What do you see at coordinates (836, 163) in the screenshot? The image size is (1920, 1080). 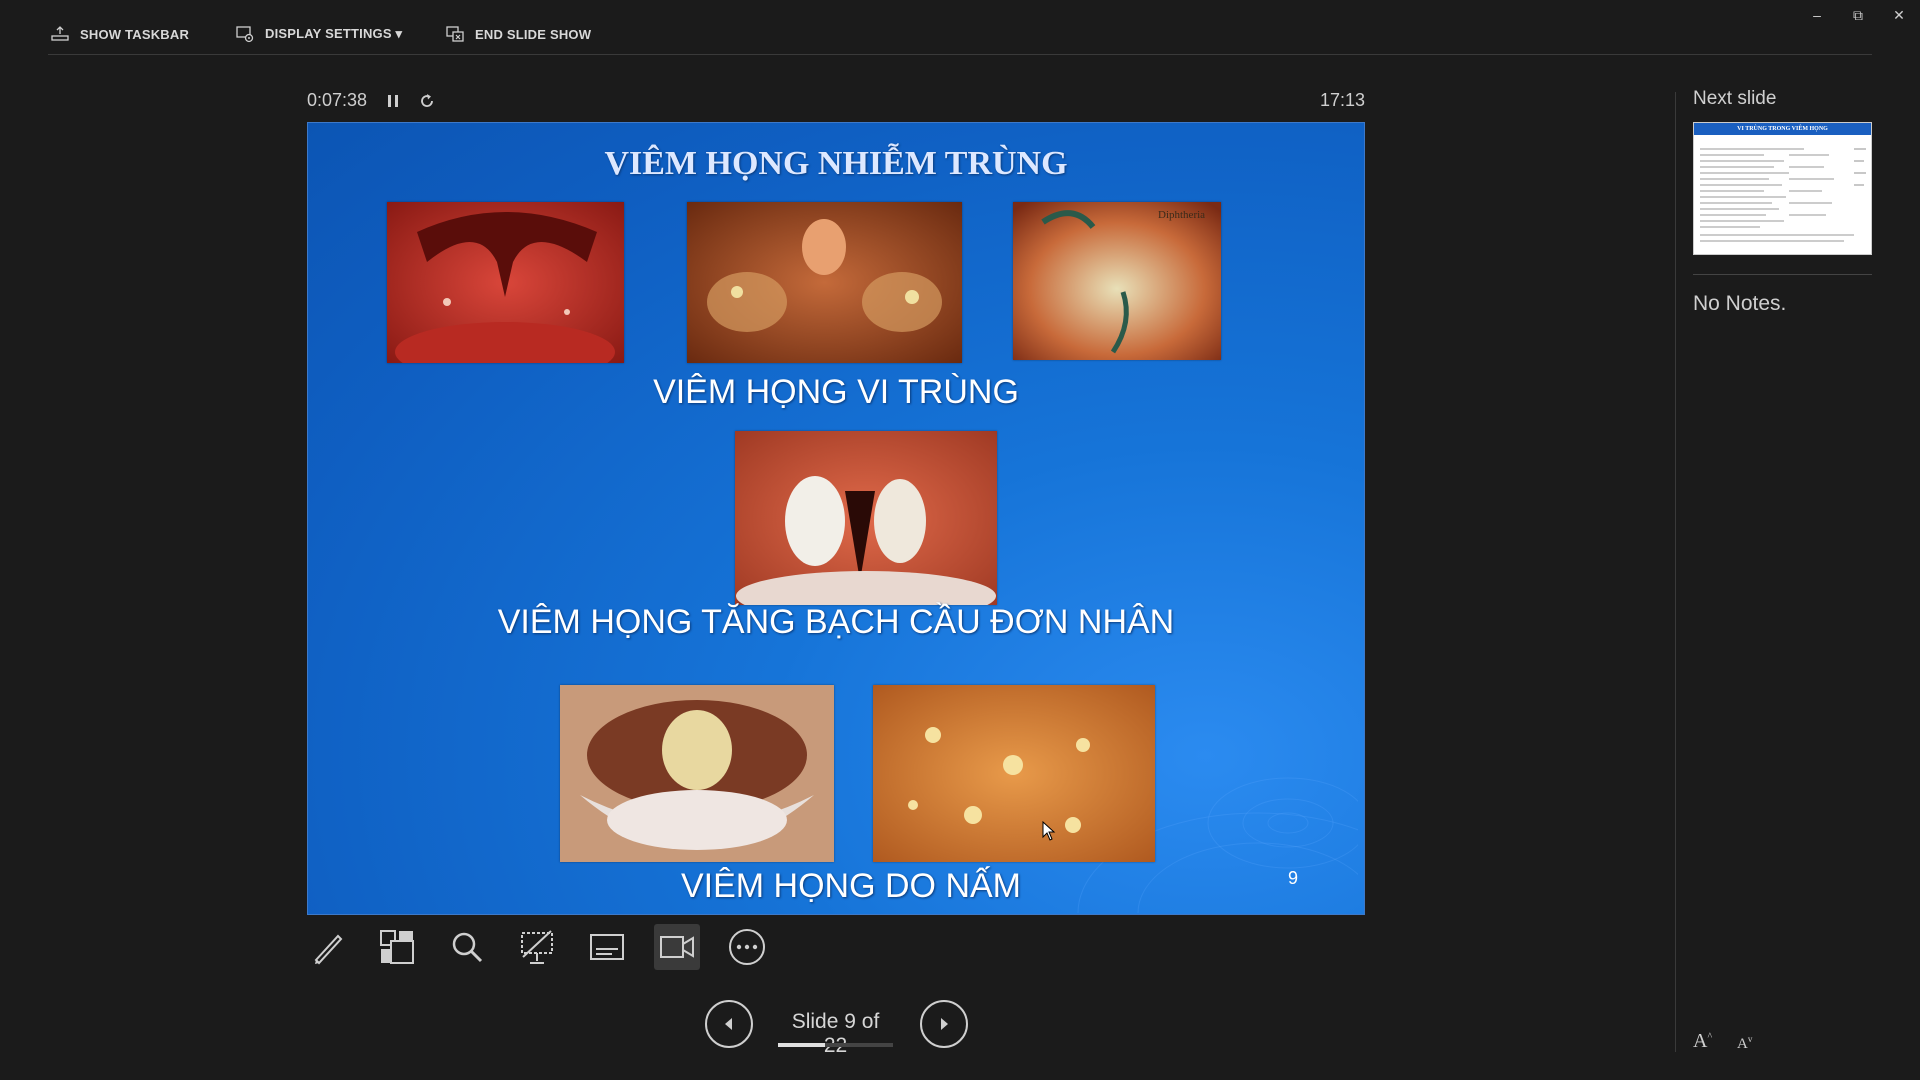 I see `slide-title: VIÊM HỌNG NHIỄM TRÙNG` at bounding box center [836, 163].